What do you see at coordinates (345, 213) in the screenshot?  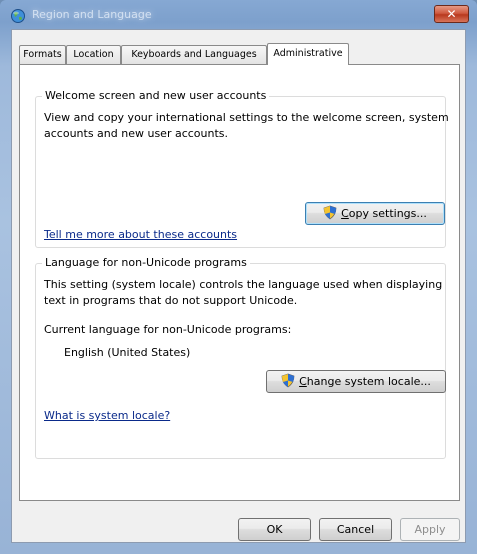 I see `copy-settings-accelerator: C` at bounding box center [345, 213].